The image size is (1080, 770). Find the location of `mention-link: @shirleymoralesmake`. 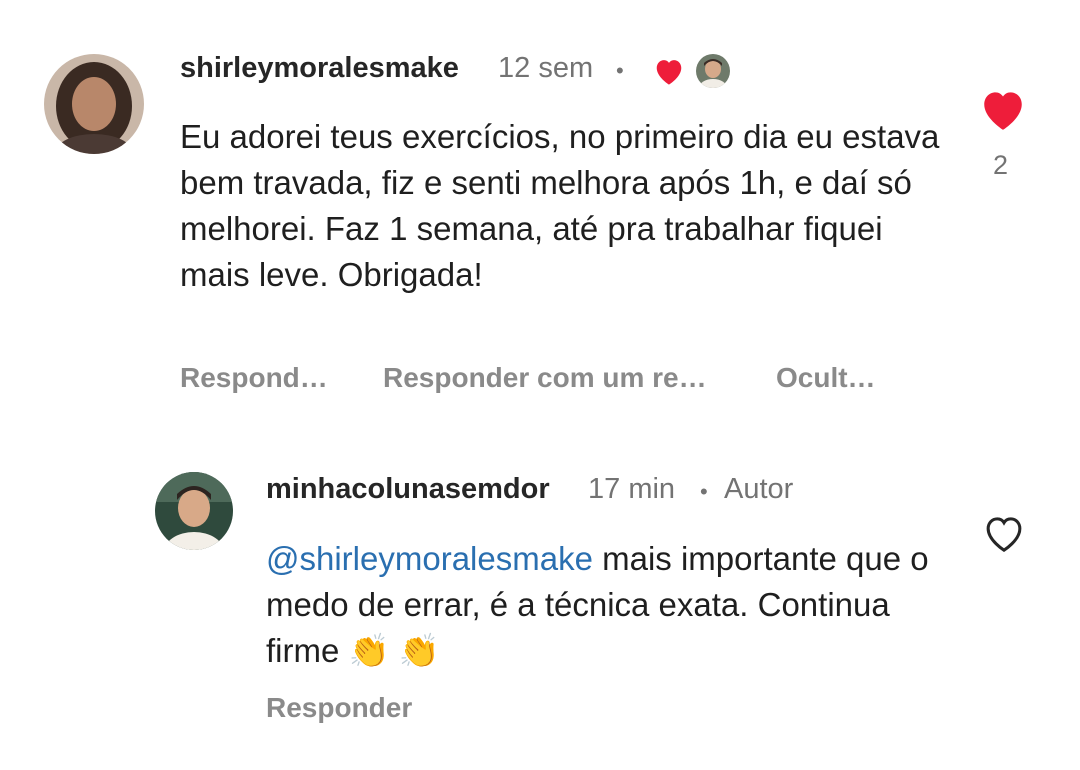

mention-link: @shirleymoralesmake is located at coordinates (429, 558).